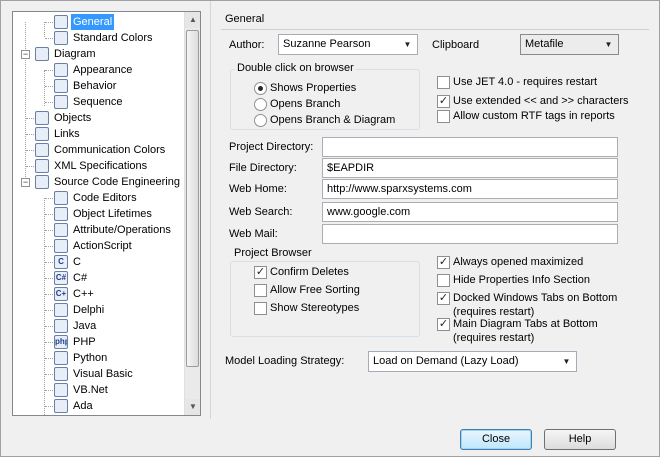  What do you see at coordinates (99, 390) in the screenshot?
I see `tree-item: VB.Net` at bounding box center [99, 390].